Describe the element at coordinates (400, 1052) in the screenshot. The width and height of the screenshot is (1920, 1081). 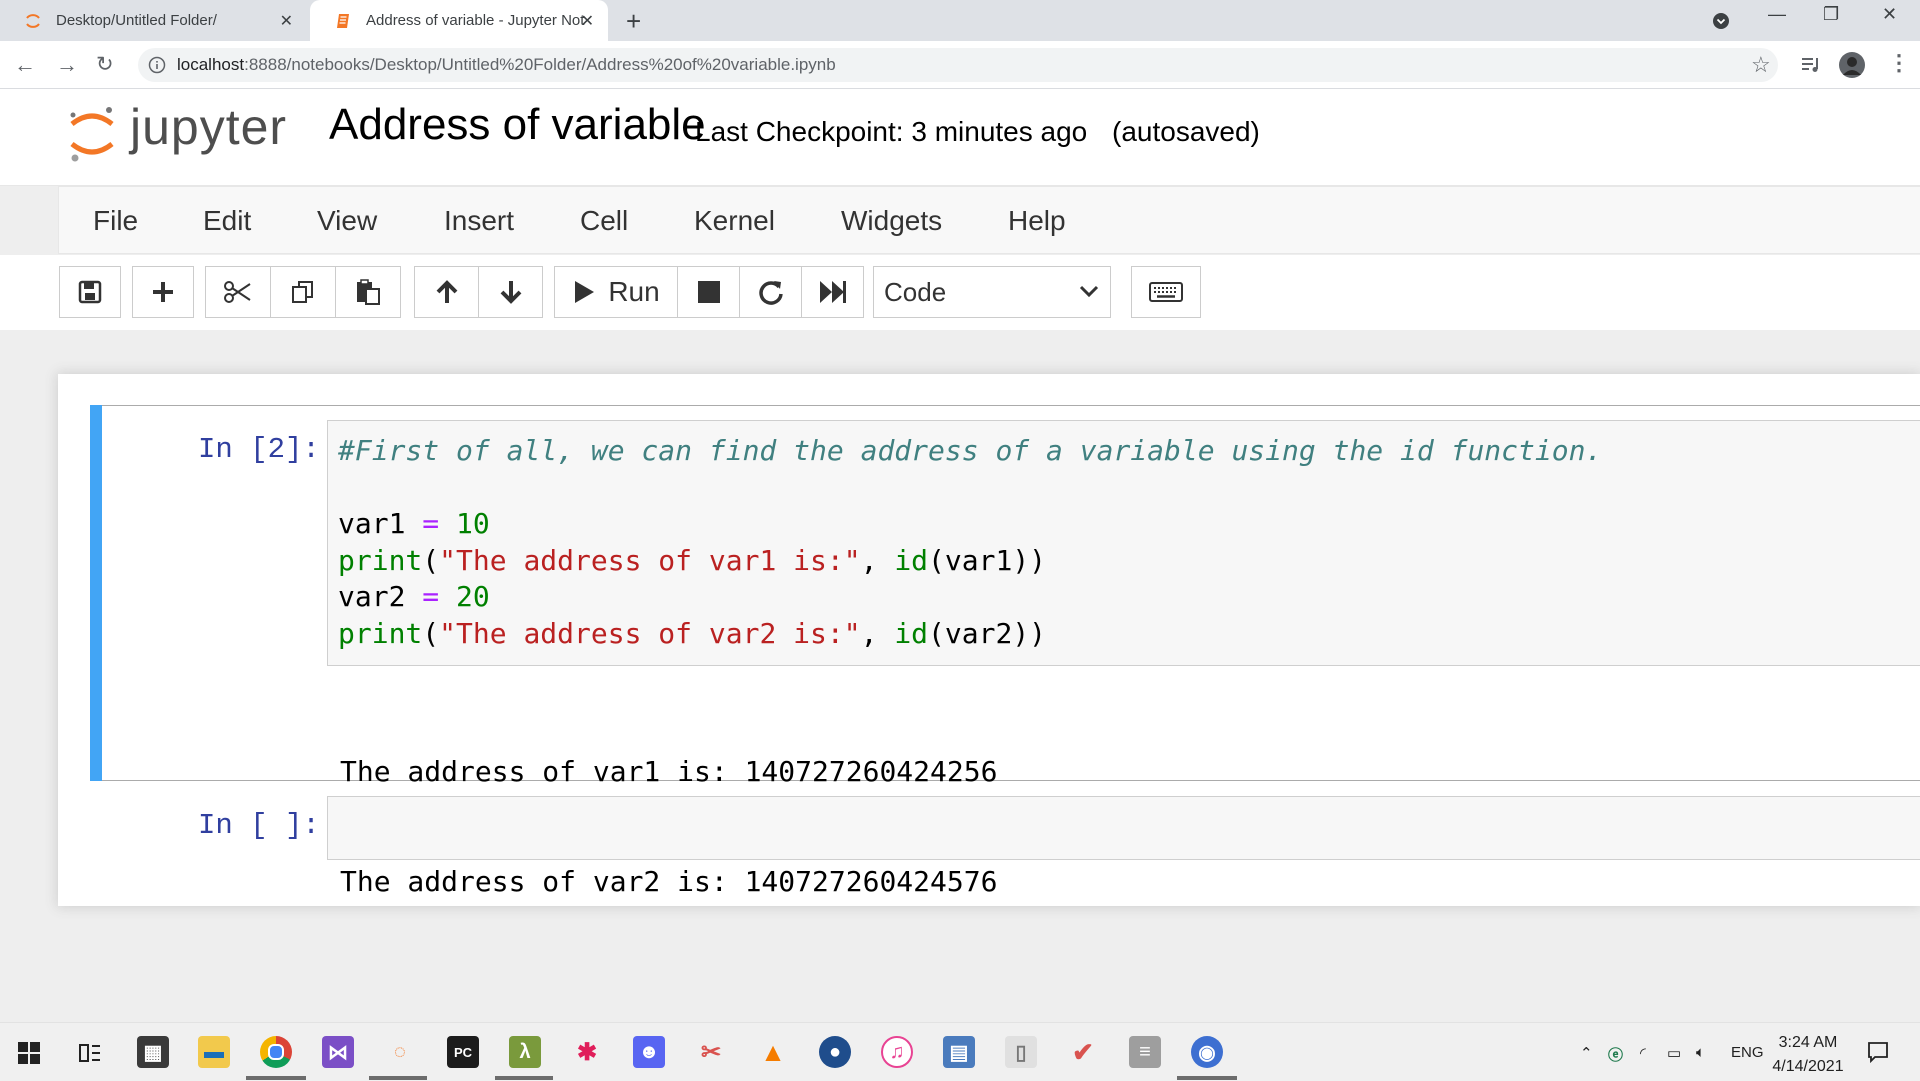
I see `jupyter-app-icon: ◌` at that location.